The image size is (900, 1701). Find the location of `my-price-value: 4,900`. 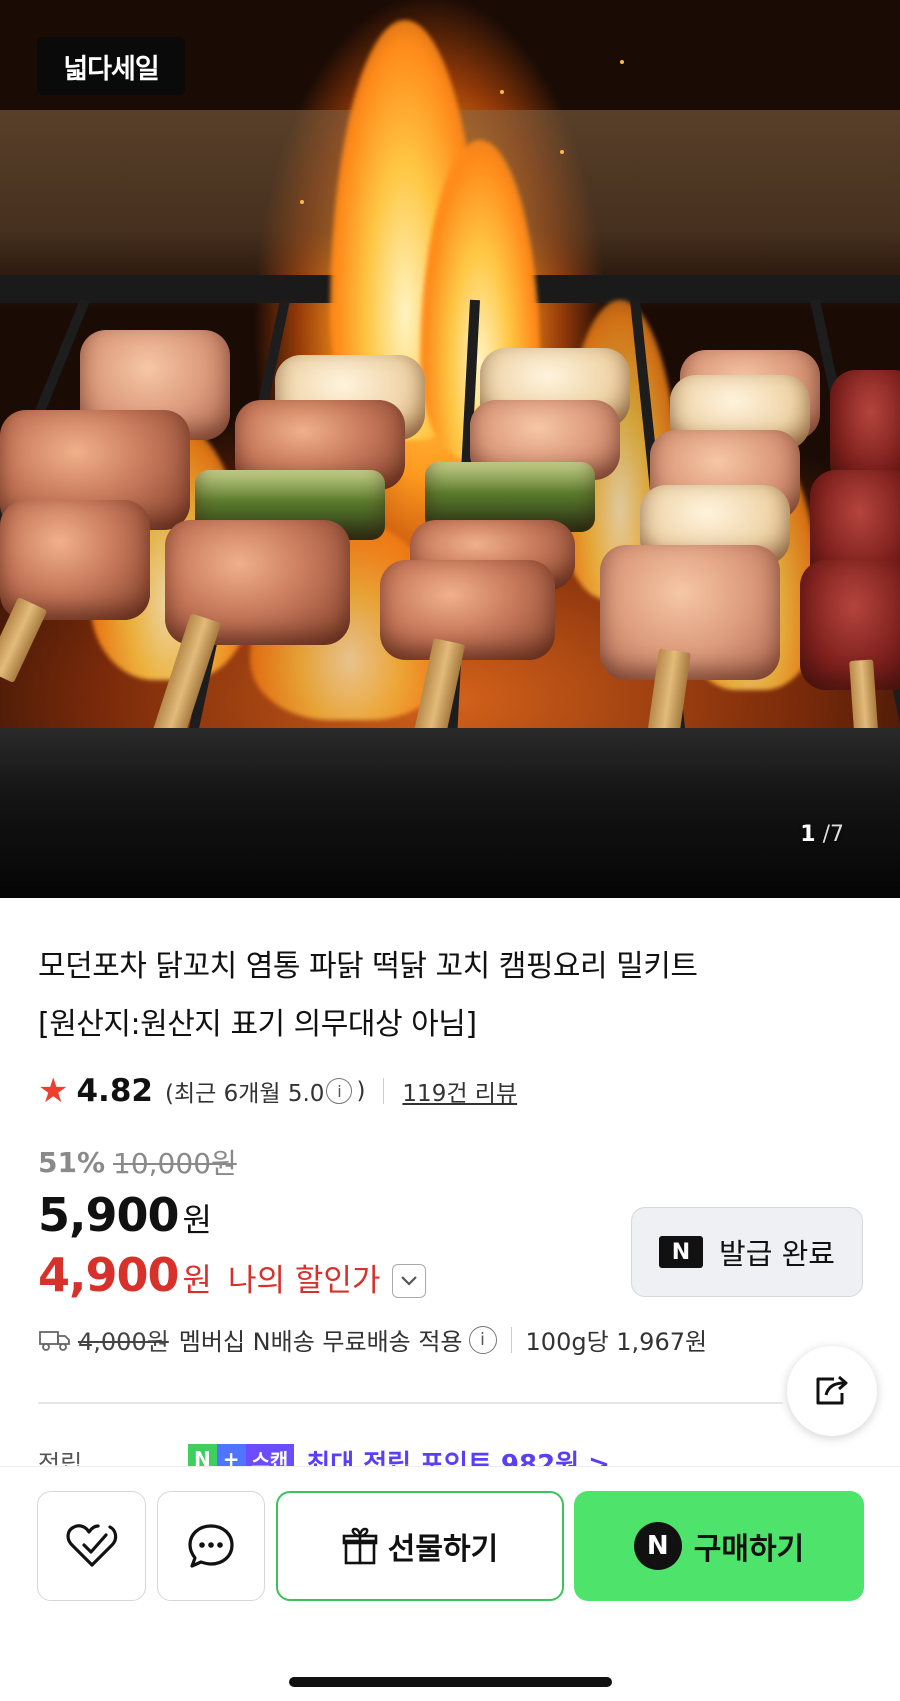

my-price-value: 4,900 is located at coordinates (109, 1275).